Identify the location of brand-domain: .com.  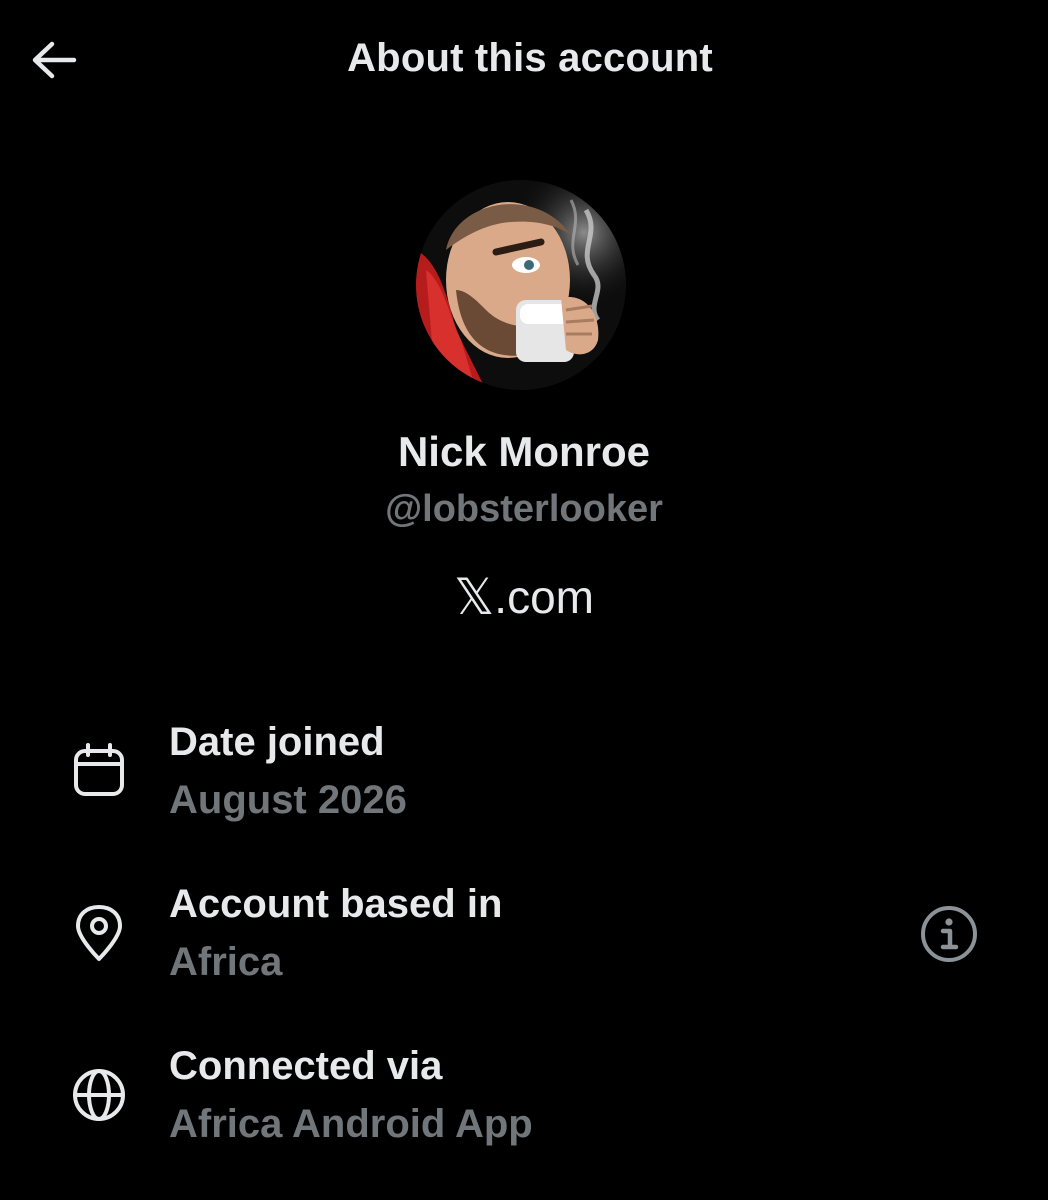
(544, 597).